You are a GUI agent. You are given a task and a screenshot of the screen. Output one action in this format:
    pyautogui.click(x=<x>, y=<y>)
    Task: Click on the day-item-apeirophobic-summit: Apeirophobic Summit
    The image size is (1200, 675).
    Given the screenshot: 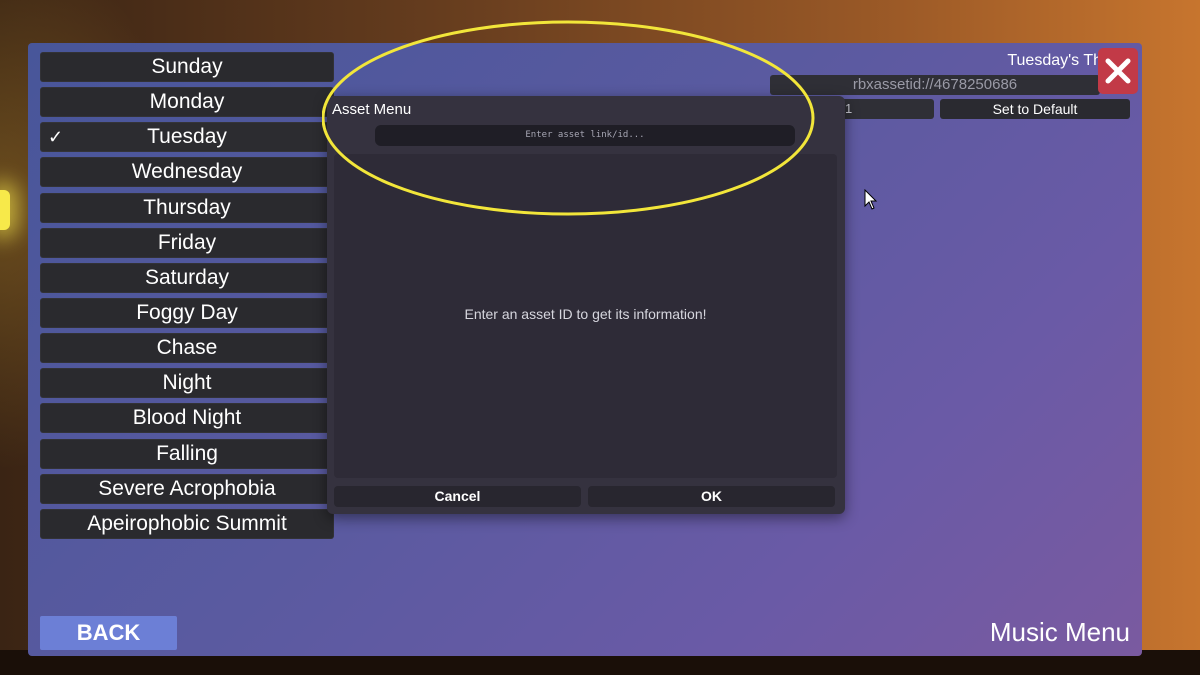 What is the action you would take?
    pyautogui.click(x=187, y=523)
    